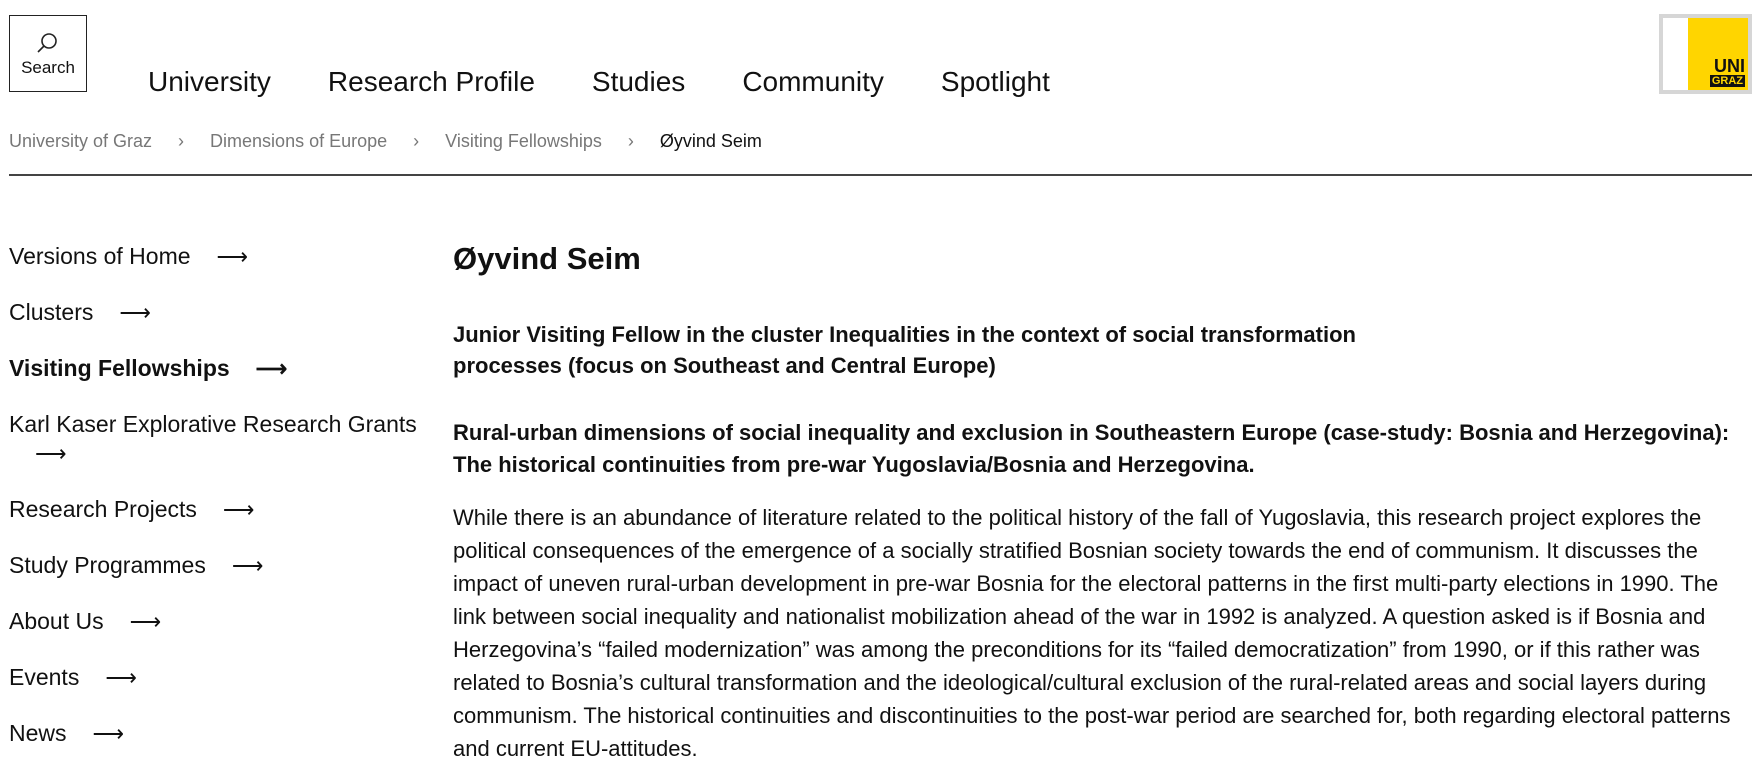 The width and height of the screenshot is (1758, 781). What do you see at coordinates (103, 509) in the screenshot?
I see `sidebar-item-label: Research Projects` at bounding box center [103, 509].